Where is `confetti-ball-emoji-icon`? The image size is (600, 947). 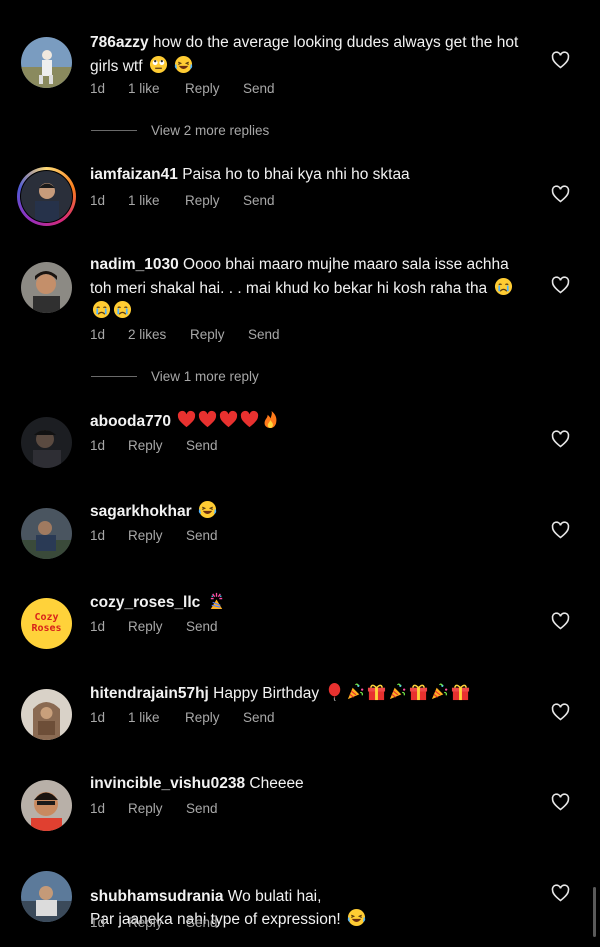 confetti-ball-emoji-icon is located at coordinates (216, 601).